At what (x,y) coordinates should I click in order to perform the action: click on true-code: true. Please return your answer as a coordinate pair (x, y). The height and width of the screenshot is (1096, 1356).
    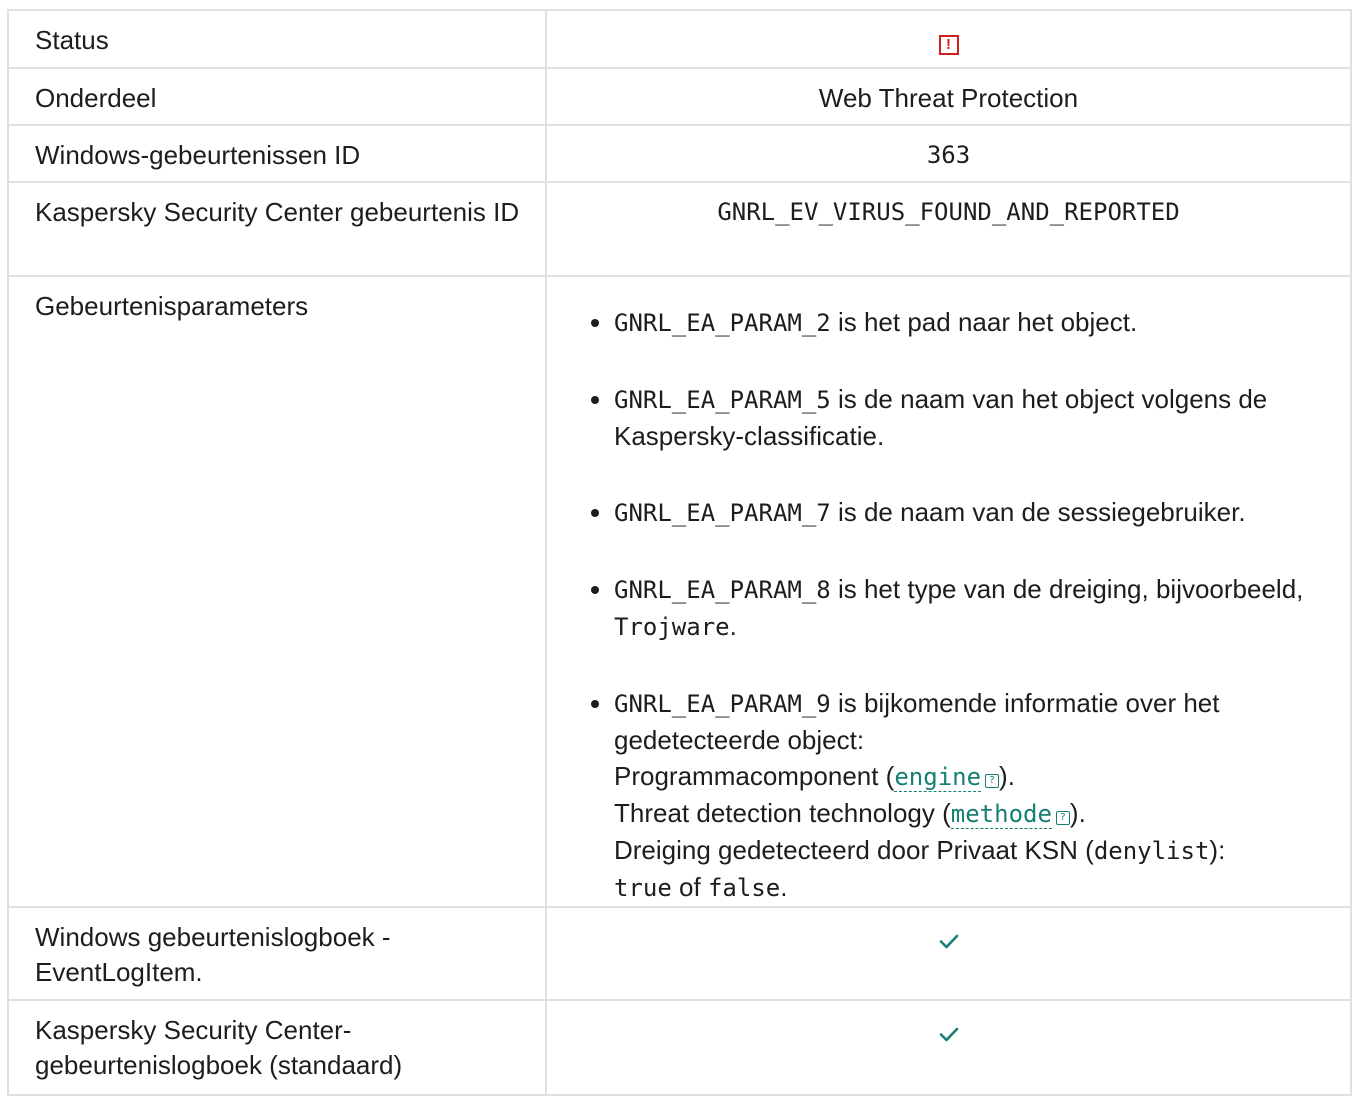
    Looking at the image, I should click on (643, 888).